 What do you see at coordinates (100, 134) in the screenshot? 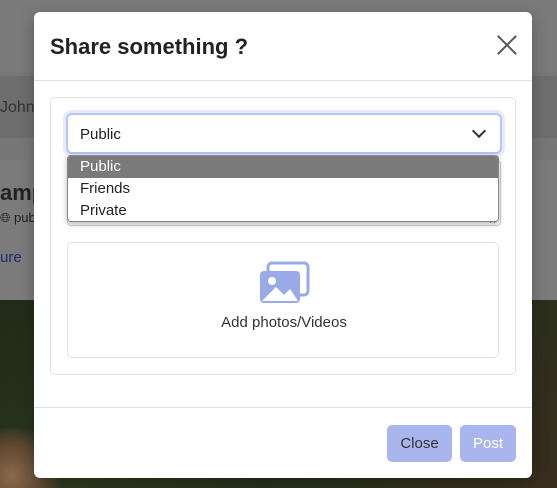
I see `privacy-select-value: Public` at bounding box center [100, 134].